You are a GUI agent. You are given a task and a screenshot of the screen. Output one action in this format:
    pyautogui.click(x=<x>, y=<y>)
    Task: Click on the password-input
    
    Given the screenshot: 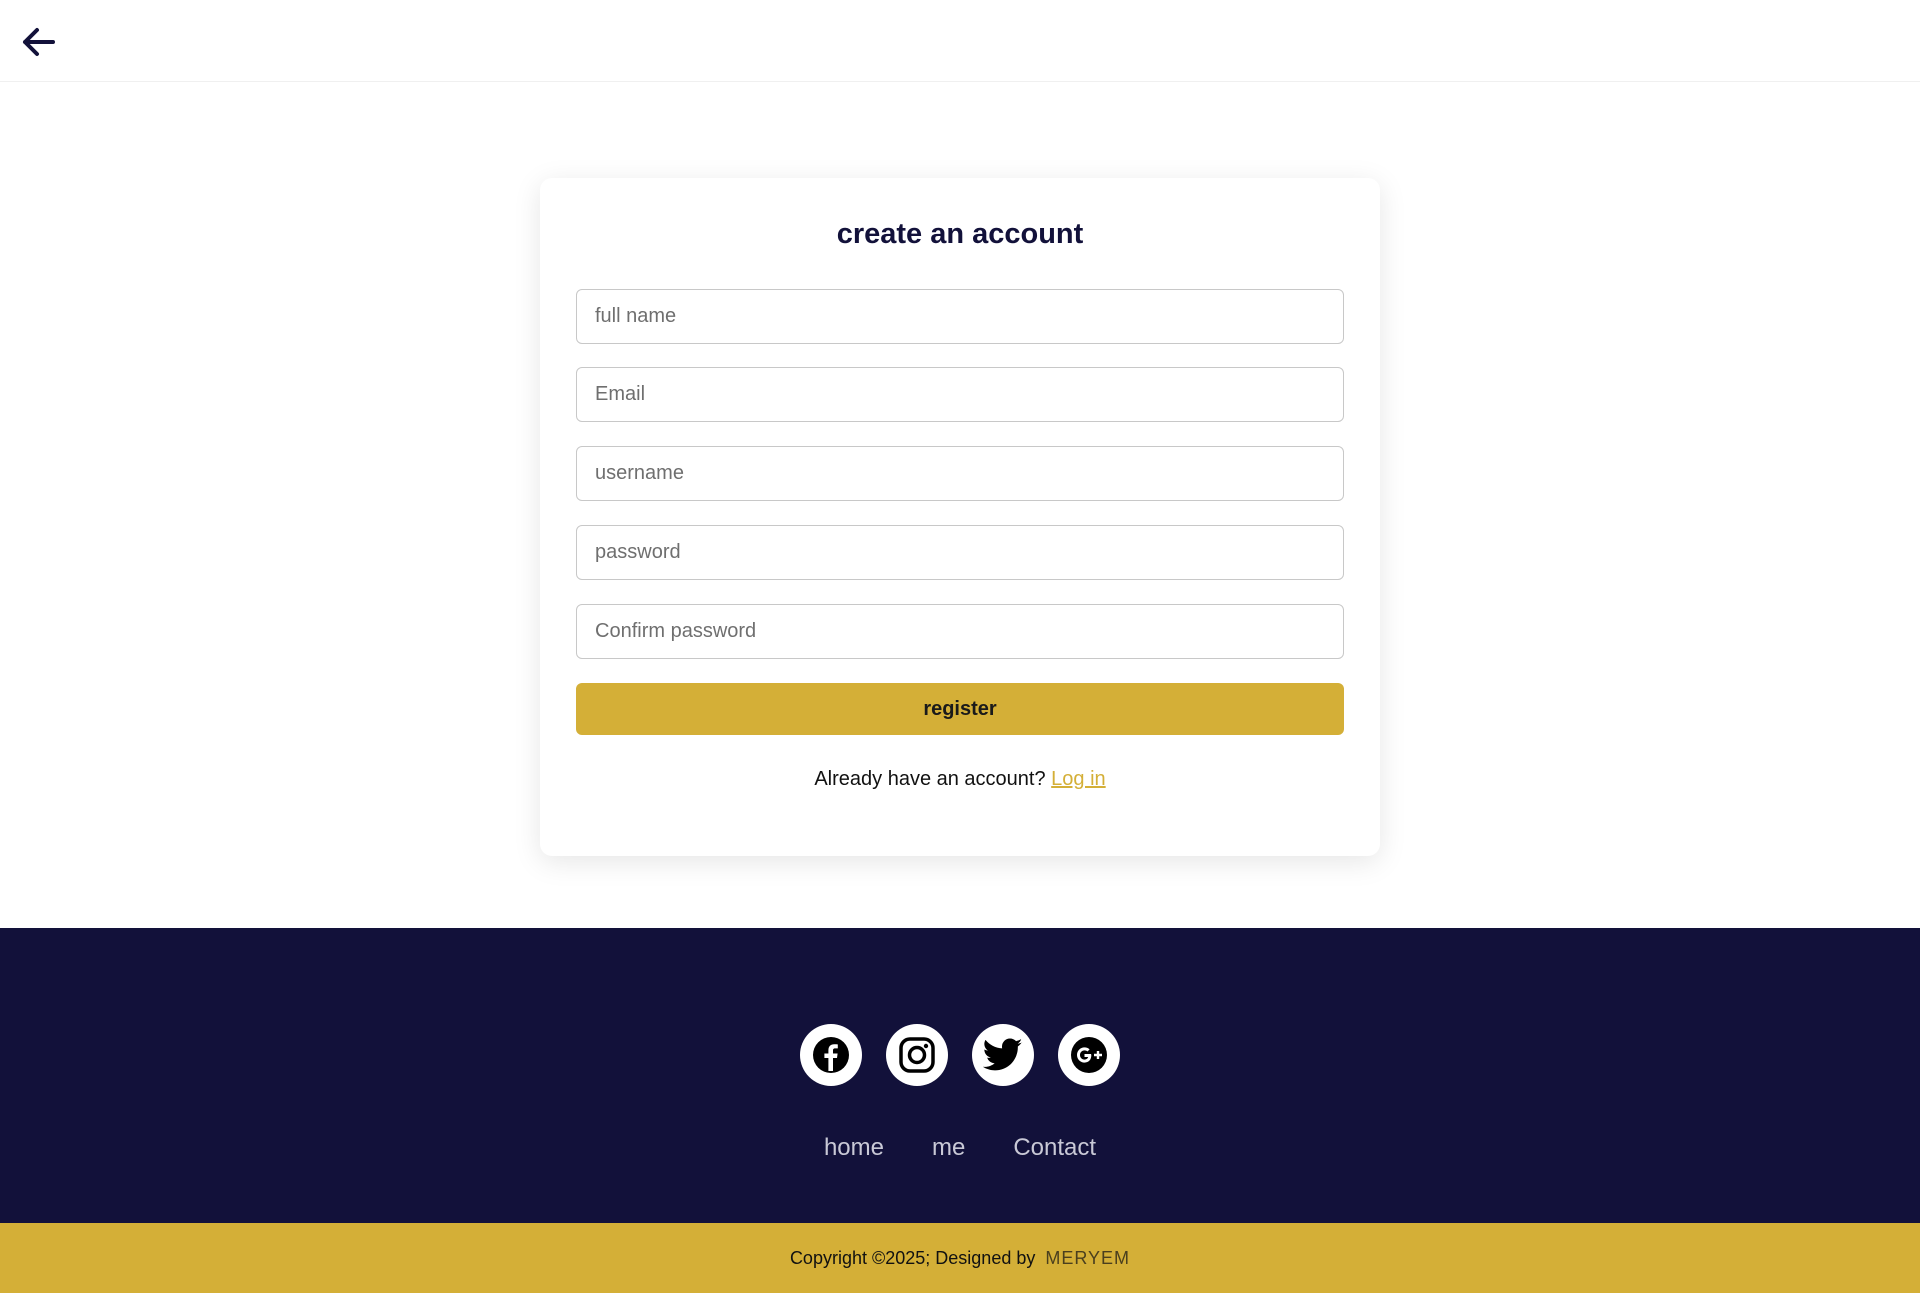 What is the action you would take?
    pyautogui.click(x=960, y=552)
    